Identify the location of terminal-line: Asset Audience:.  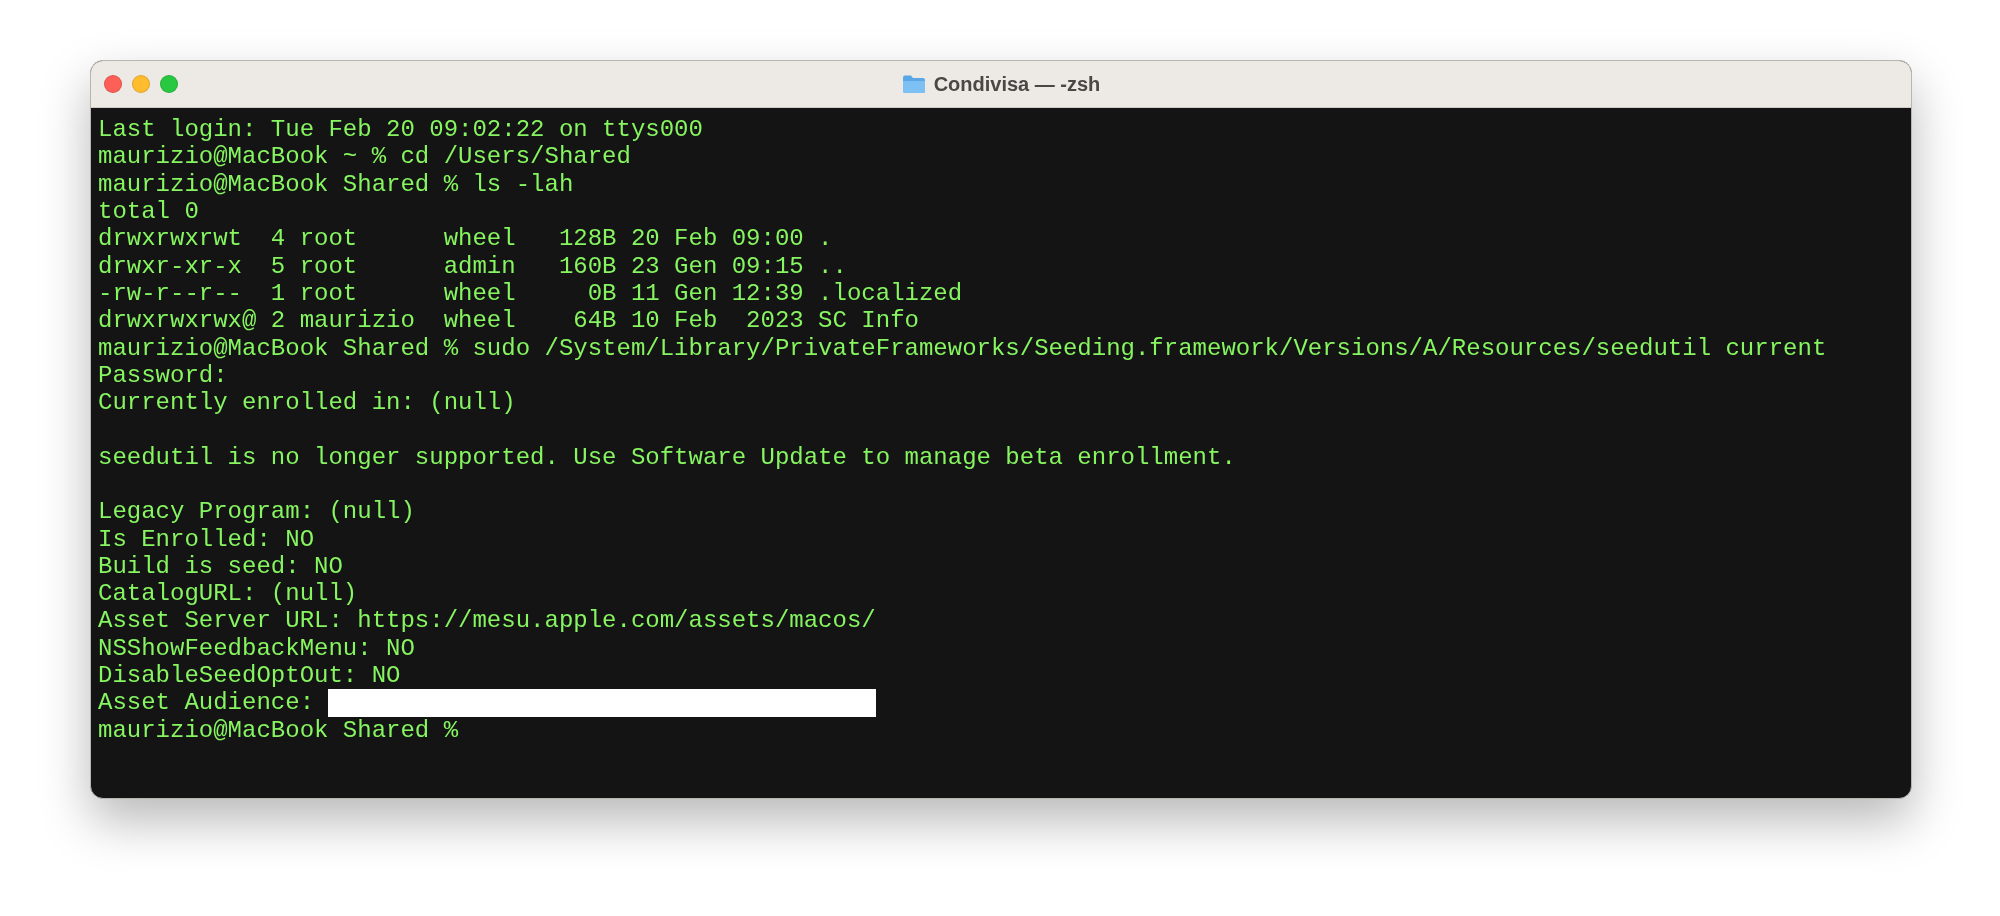
(207, 703).